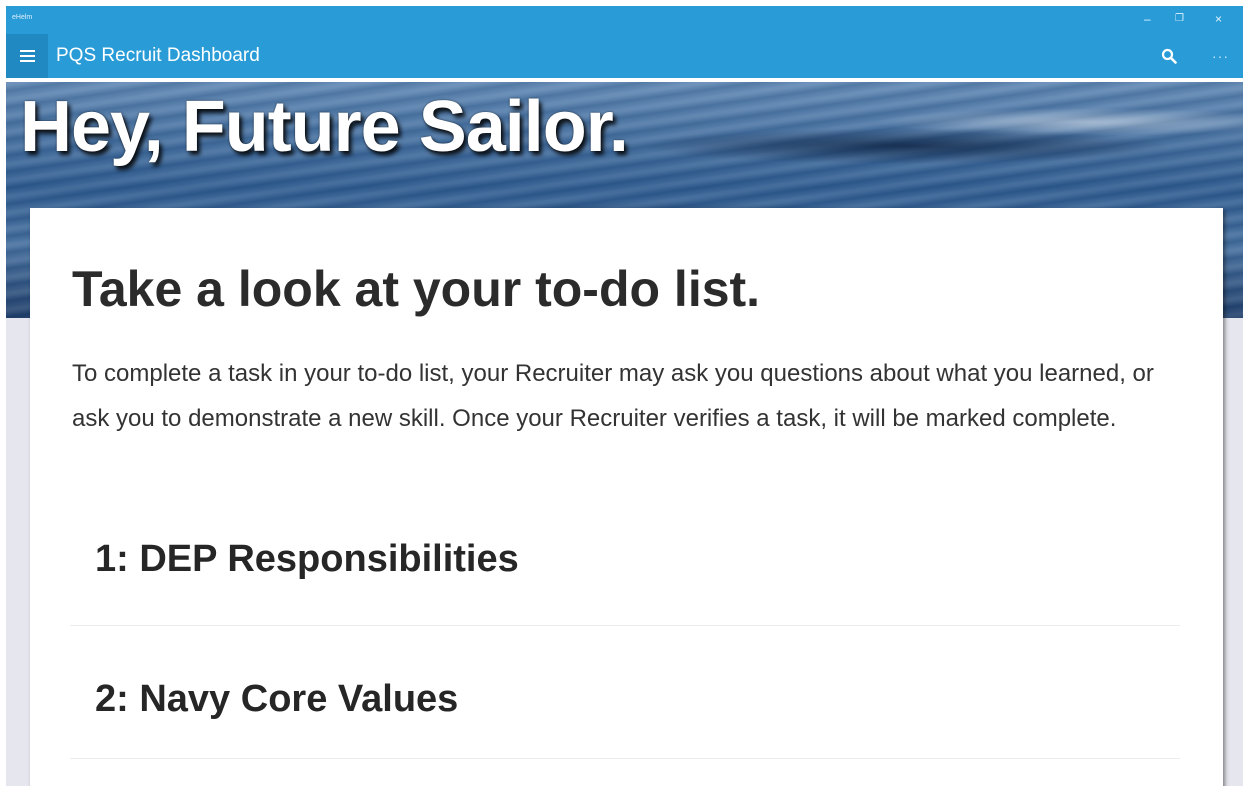 The width and height of the screenshot is (1243, 786). What do you see at coordinates (22, 17) in the screenshot?
I see `app-id-label: eHelm` at bounding box center [22, 17].